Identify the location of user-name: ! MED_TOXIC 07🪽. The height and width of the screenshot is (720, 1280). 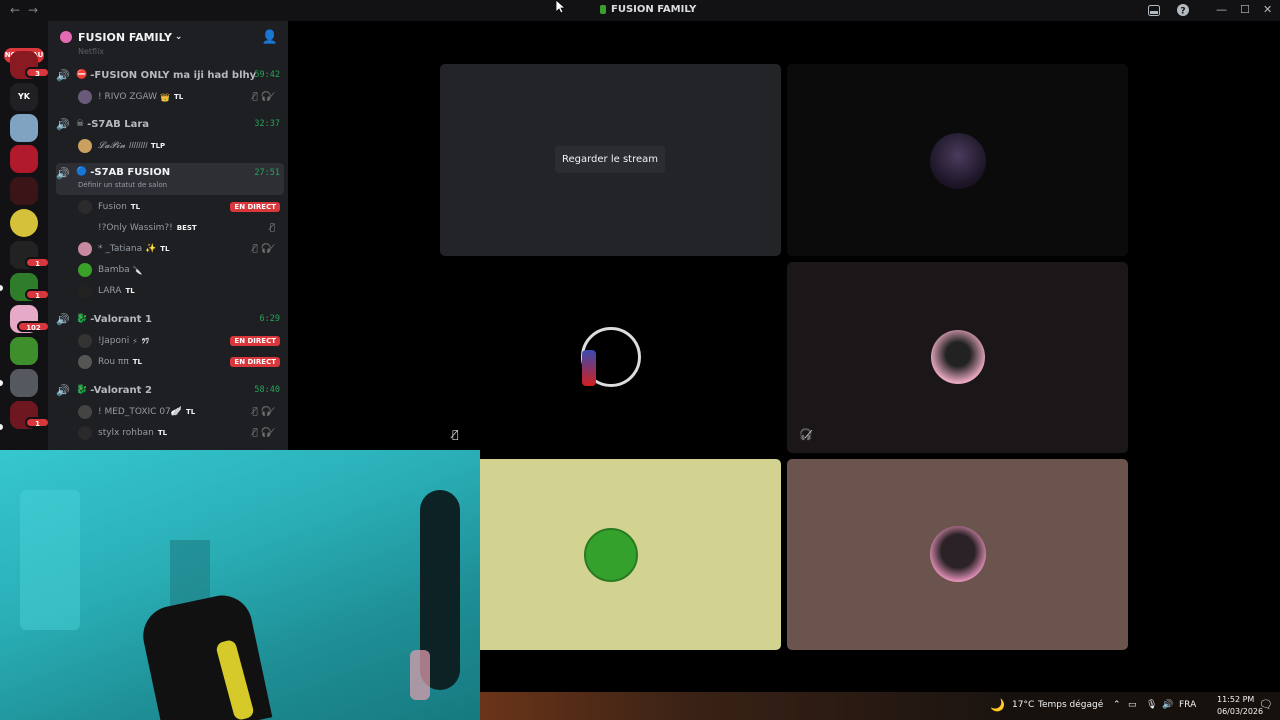
(140, 412).